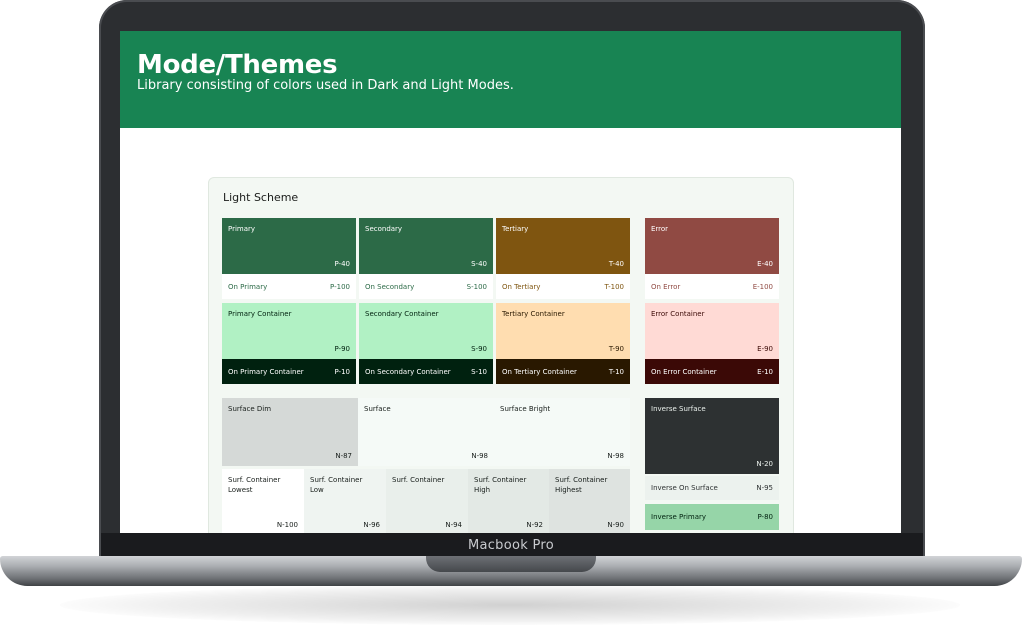 This screenshot has width=1022, height=644. What do you see at coordinates (616, 349) in the screenshot?
I see `swatch-code: T-90` at bounding box center [616, 349].